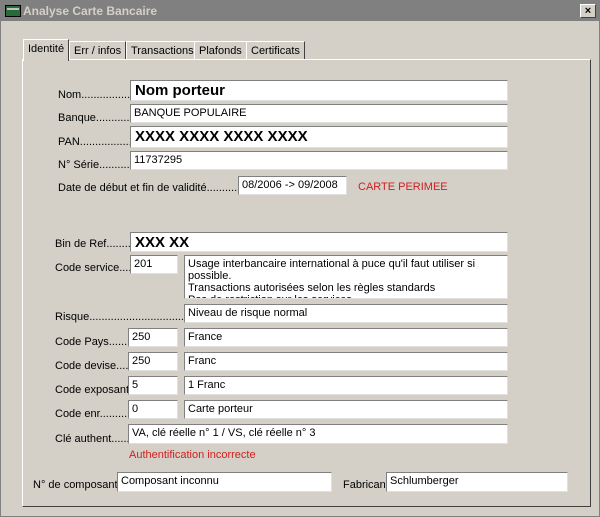 This screenshot has width=600, height=517. Describe the element at coordinates (319, 113) in the screenshot. I see `banque-field: BANQUE POPULAIRE` at that location.